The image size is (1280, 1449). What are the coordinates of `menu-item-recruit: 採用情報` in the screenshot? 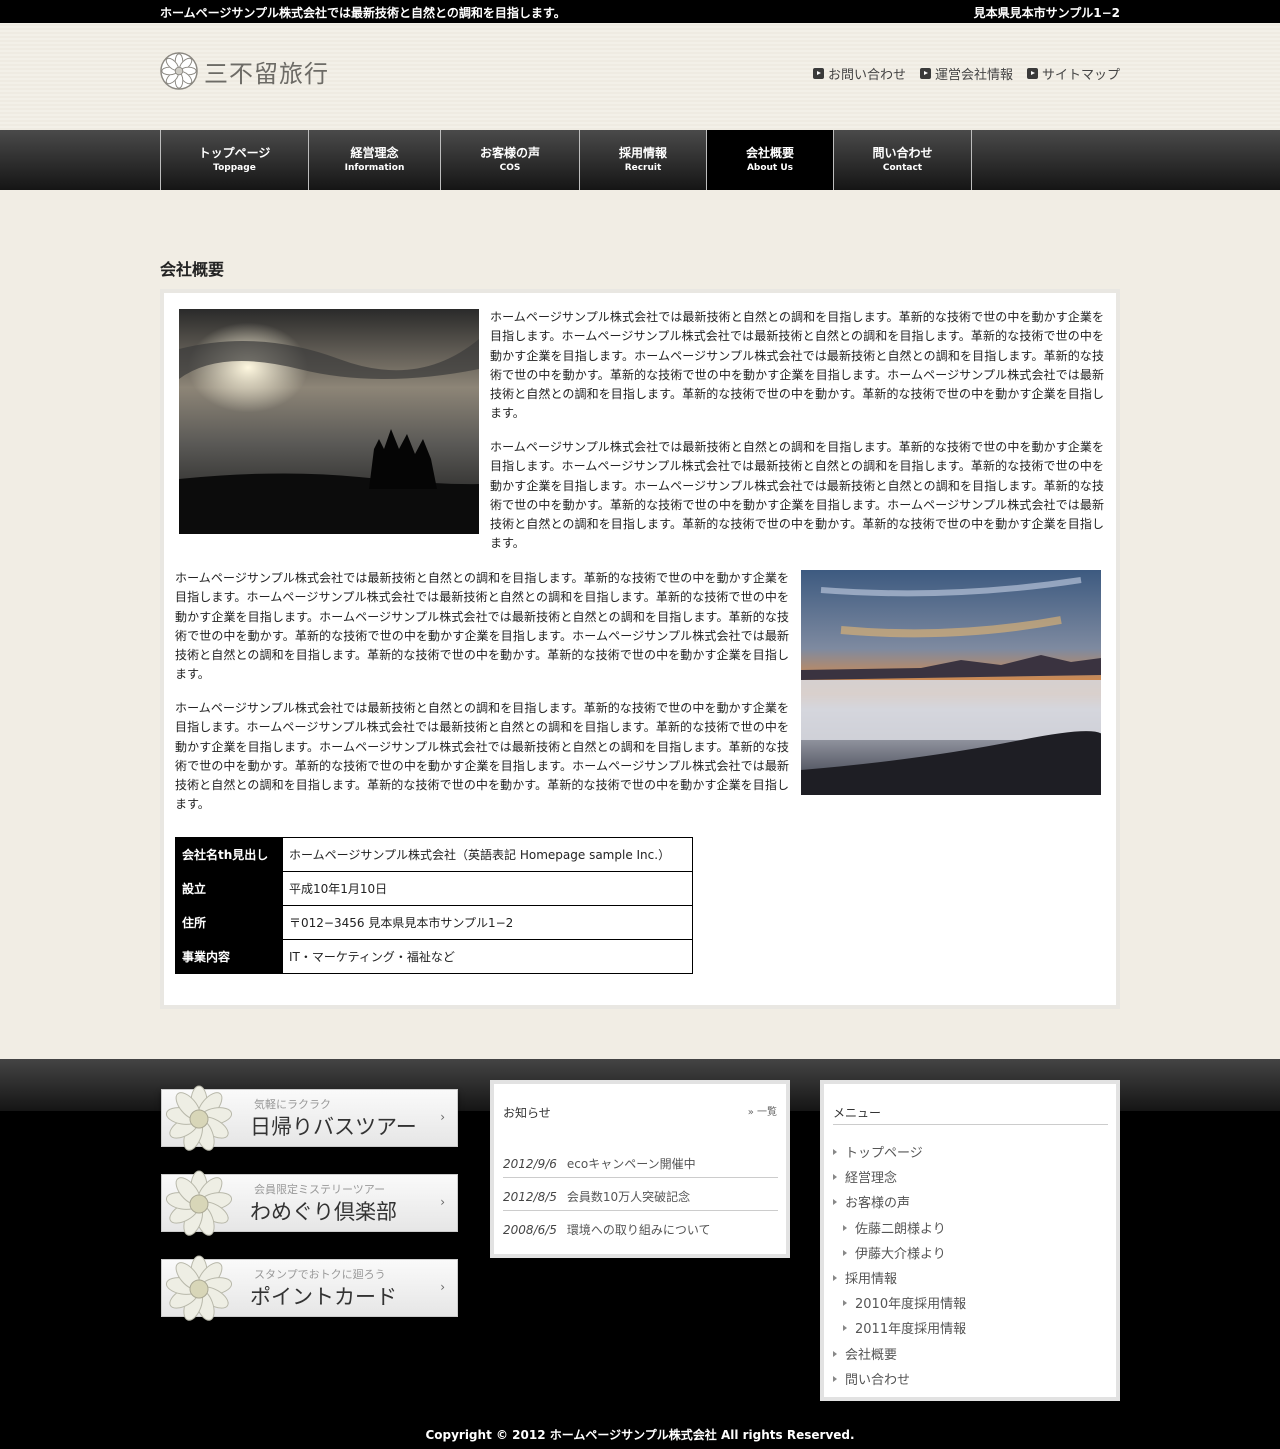 It's located at (865, 1277).